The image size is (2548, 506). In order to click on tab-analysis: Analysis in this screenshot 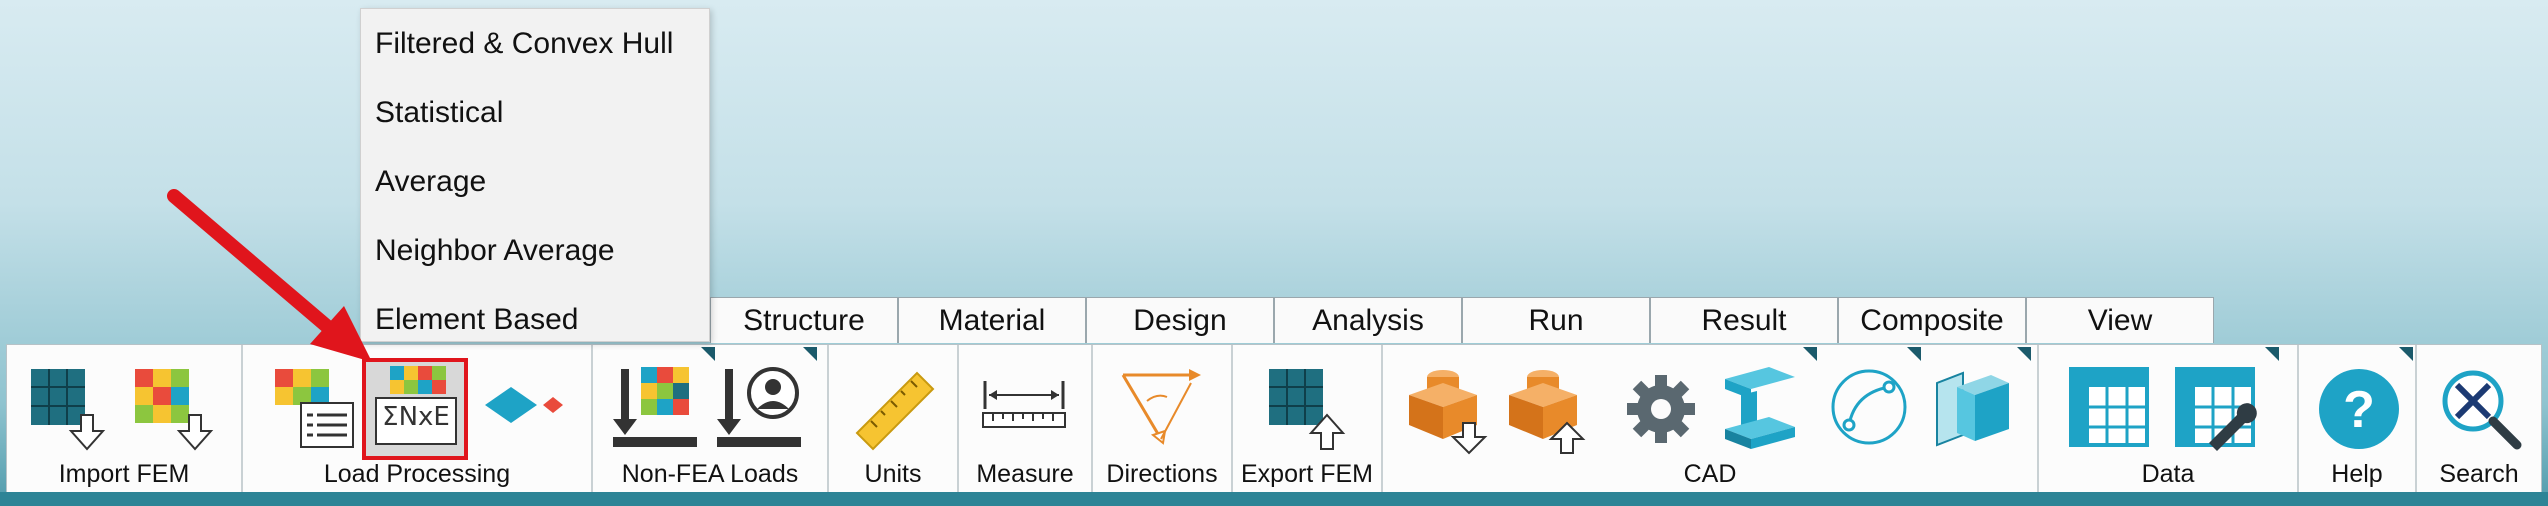, I will do `click(1368, 320)`.